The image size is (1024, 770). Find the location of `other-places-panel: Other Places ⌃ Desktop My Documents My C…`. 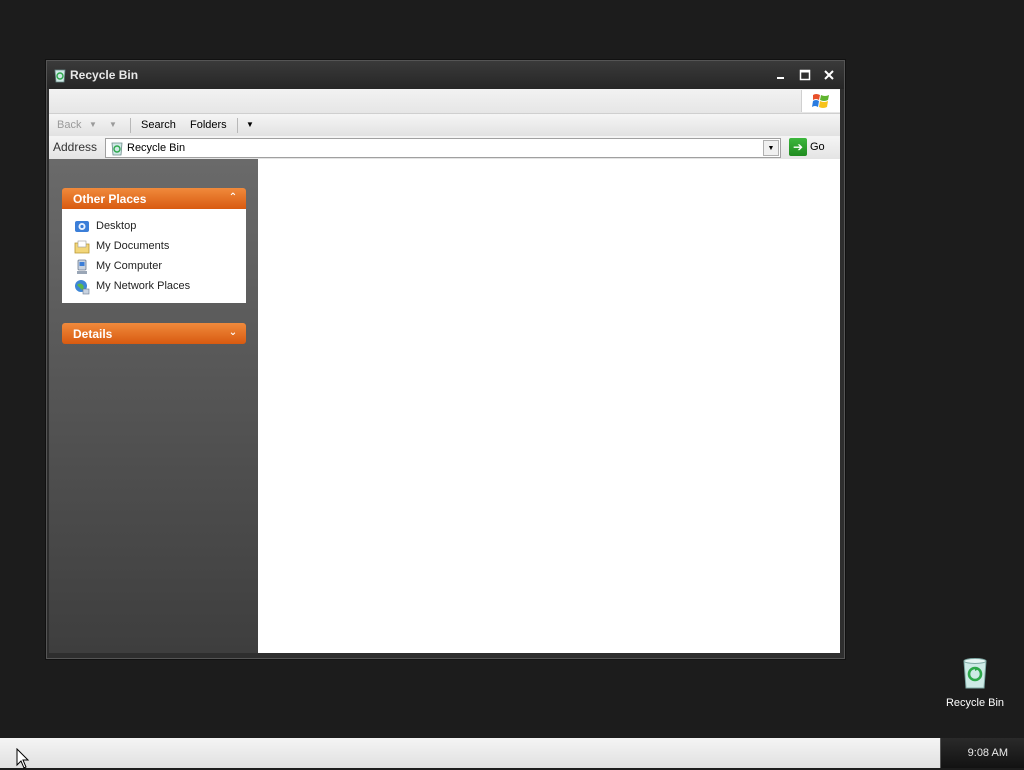

other-places-panel: Other Places ⌃ Desktop My Documents My C… is located at coordinates (154, 245).